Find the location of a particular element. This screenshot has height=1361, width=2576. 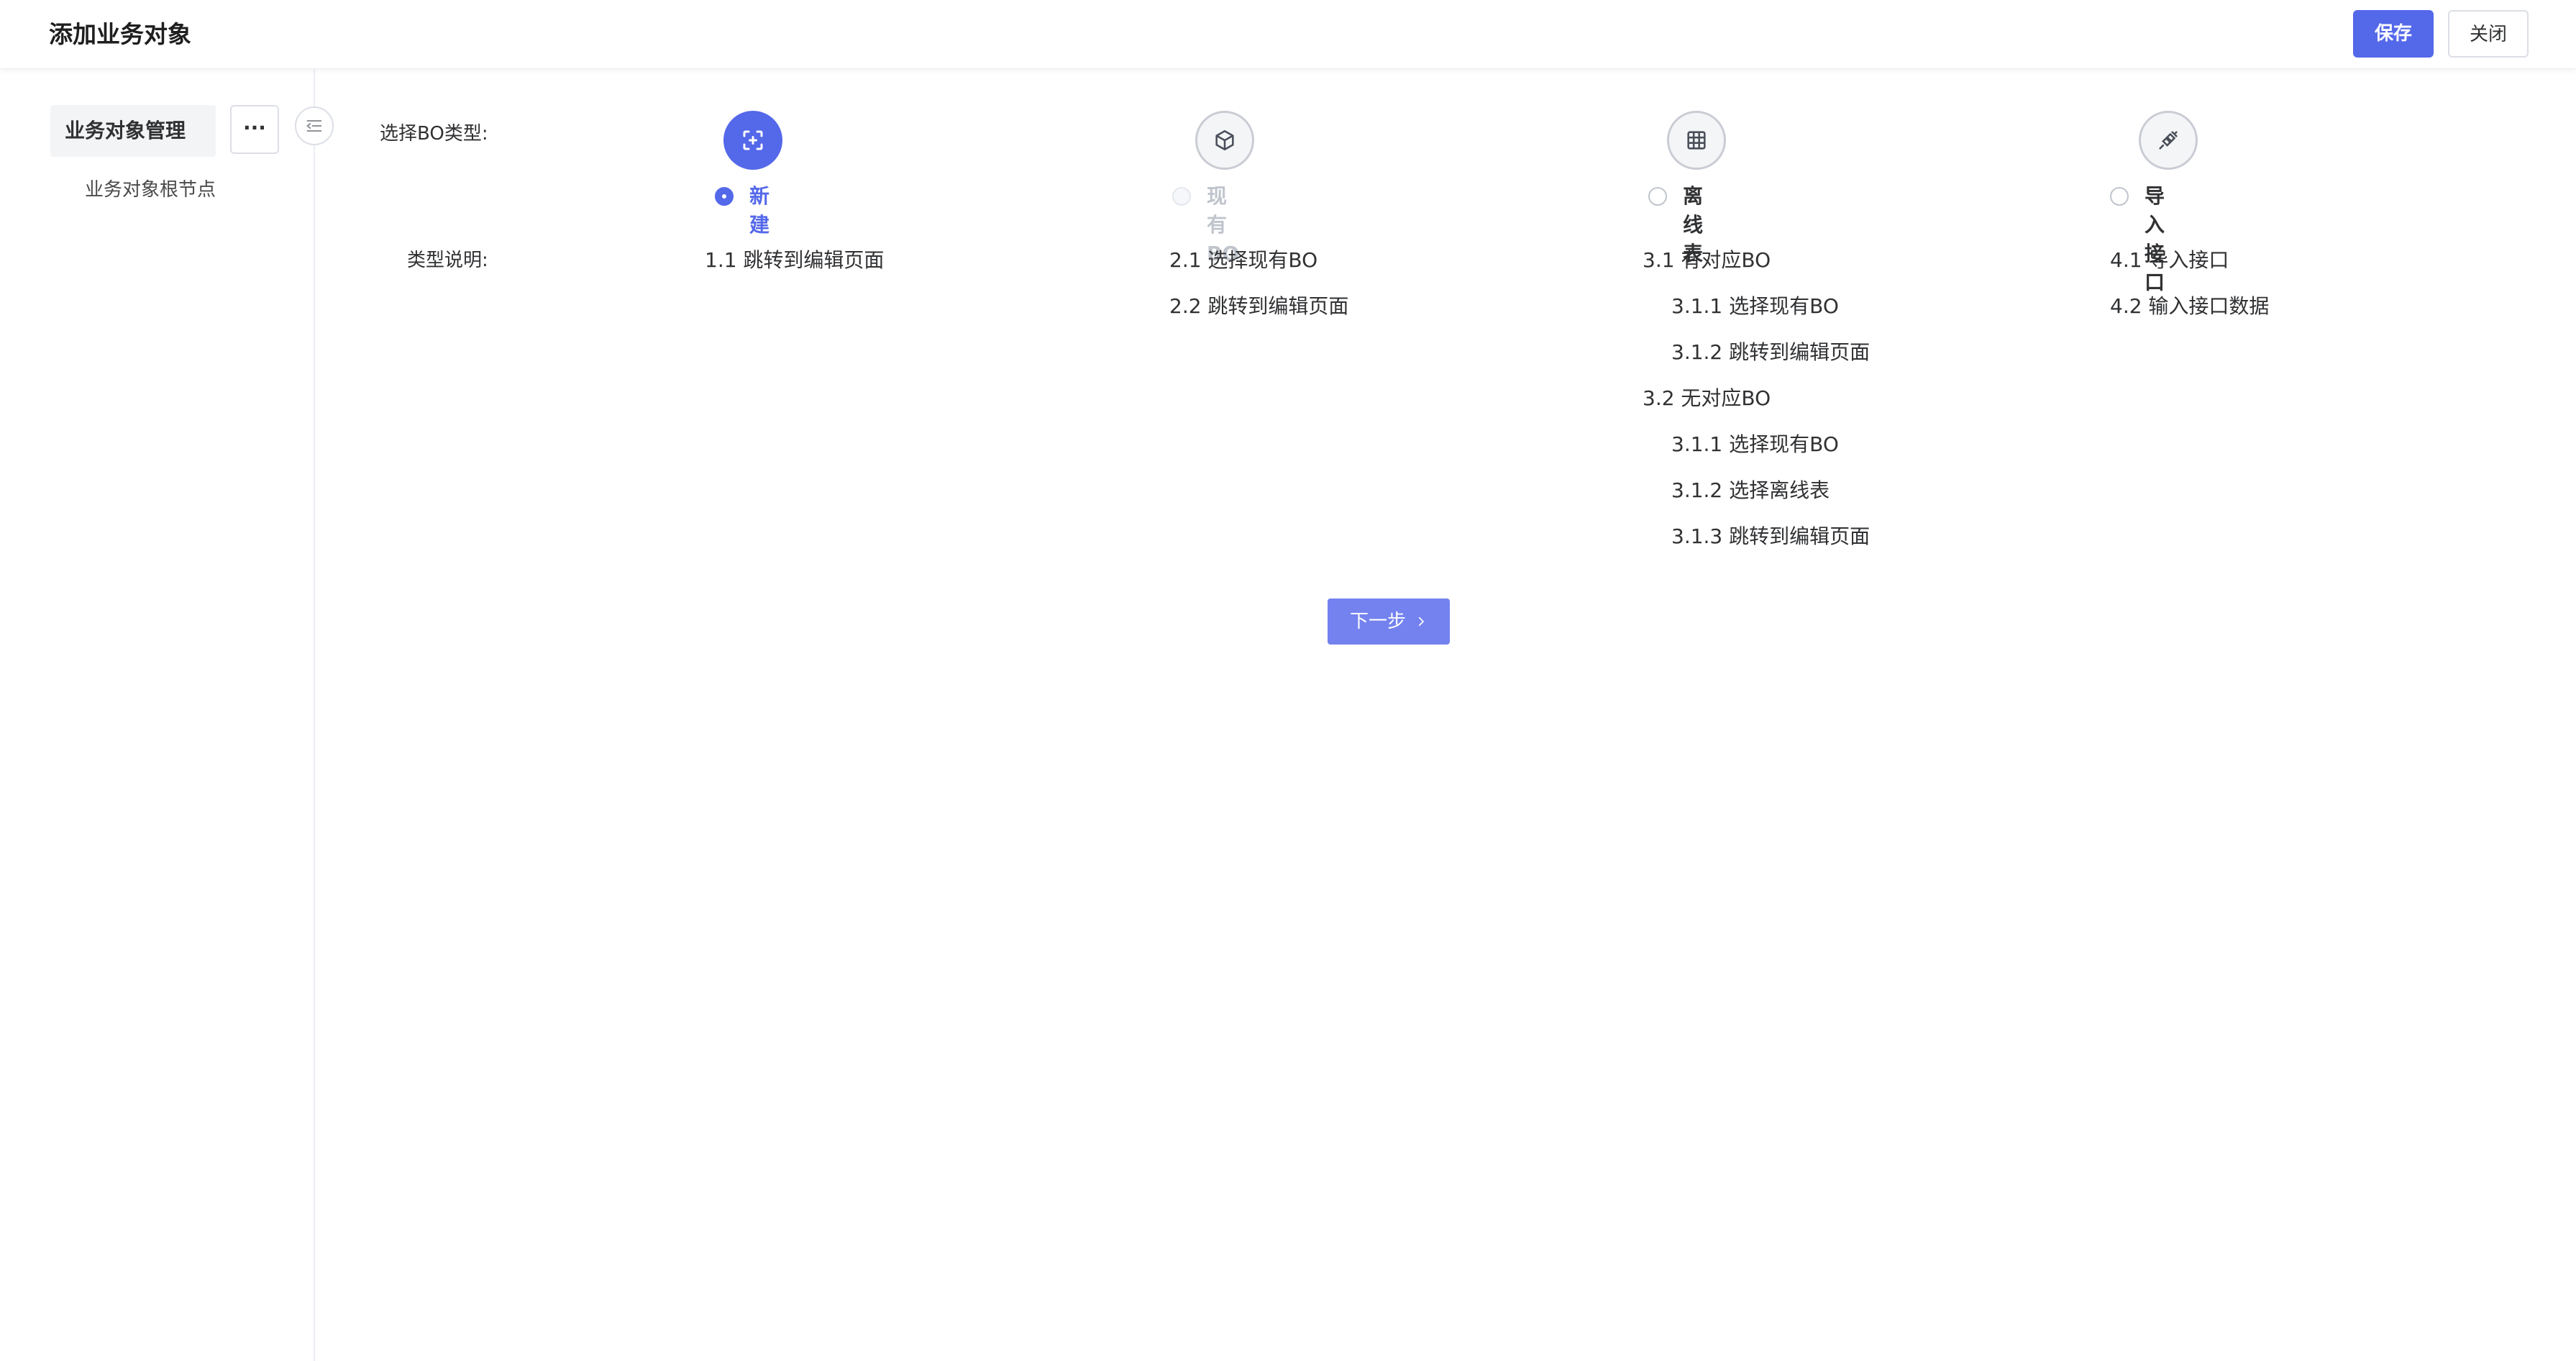

page-header: 添加业务对象 保存 关闭 is located at coordinates (1288, 34).